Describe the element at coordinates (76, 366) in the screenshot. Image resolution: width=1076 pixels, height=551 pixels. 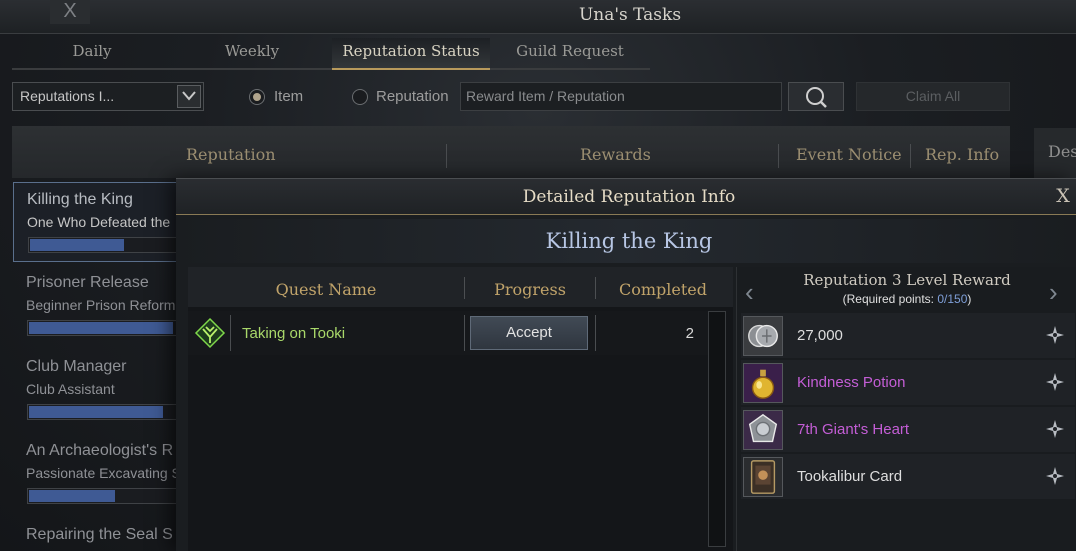
I see `reputation-name: Club Manager` at that location.